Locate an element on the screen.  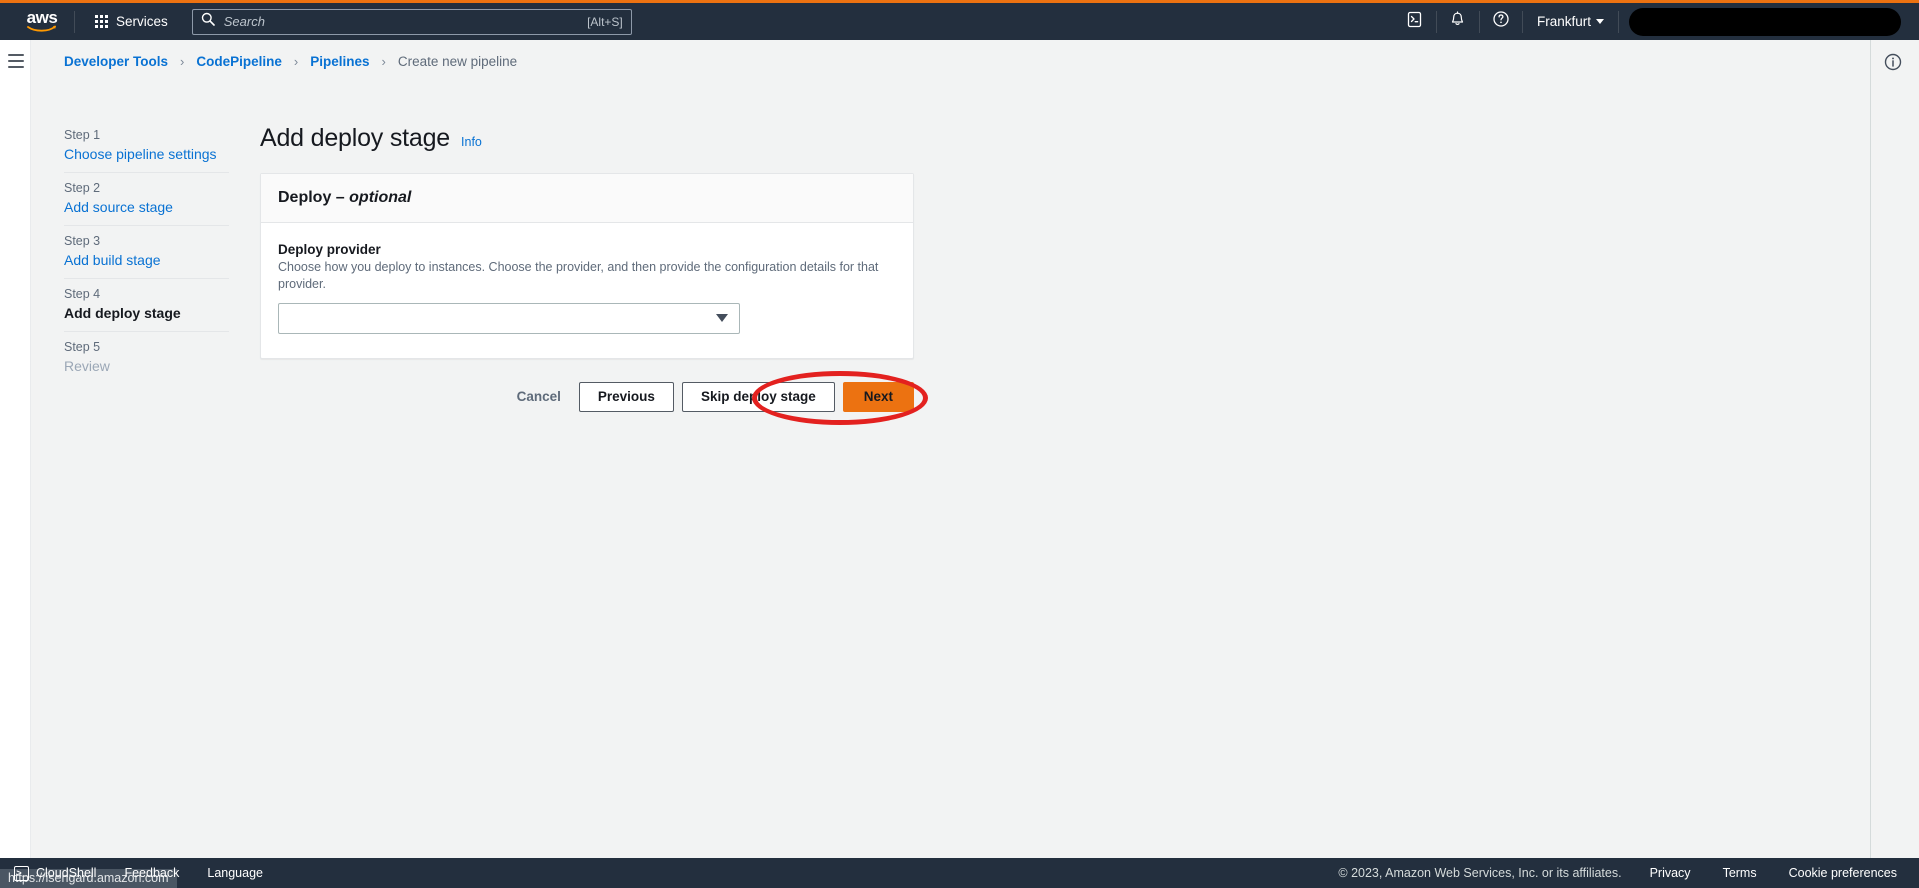
cloudshell-icon is located at coordinates (1414, 22).